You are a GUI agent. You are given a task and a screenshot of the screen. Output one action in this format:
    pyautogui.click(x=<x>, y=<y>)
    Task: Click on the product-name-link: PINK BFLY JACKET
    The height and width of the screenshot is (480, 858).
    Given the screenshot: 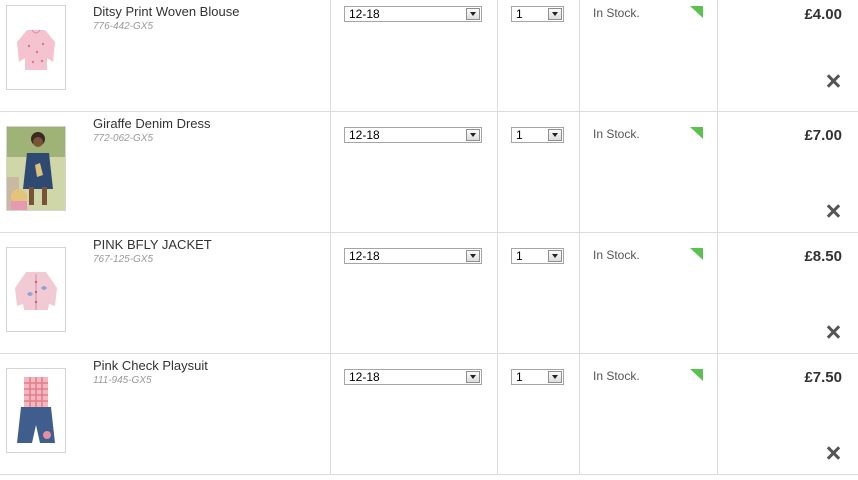 What is the action you would take?
    pyautogui.click(x=152, y=244)
    